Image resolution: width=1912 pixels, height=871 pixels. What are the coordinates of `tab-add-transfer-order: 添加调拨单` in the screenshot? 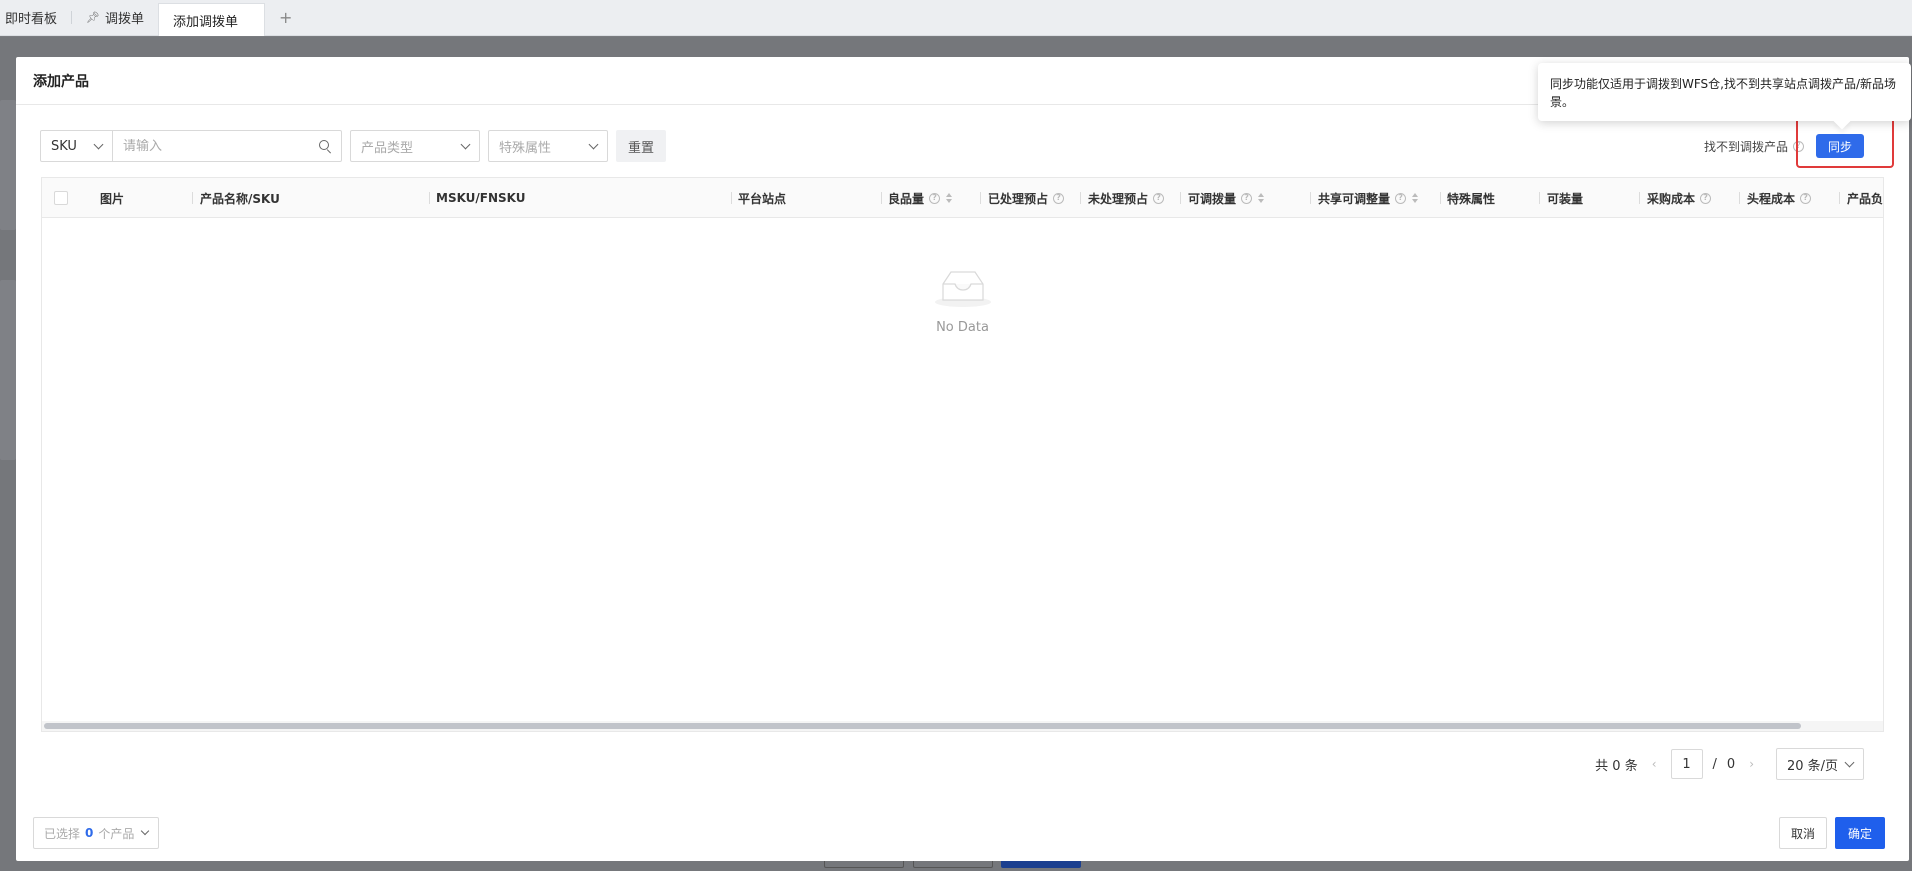 It's located at (212, 19).